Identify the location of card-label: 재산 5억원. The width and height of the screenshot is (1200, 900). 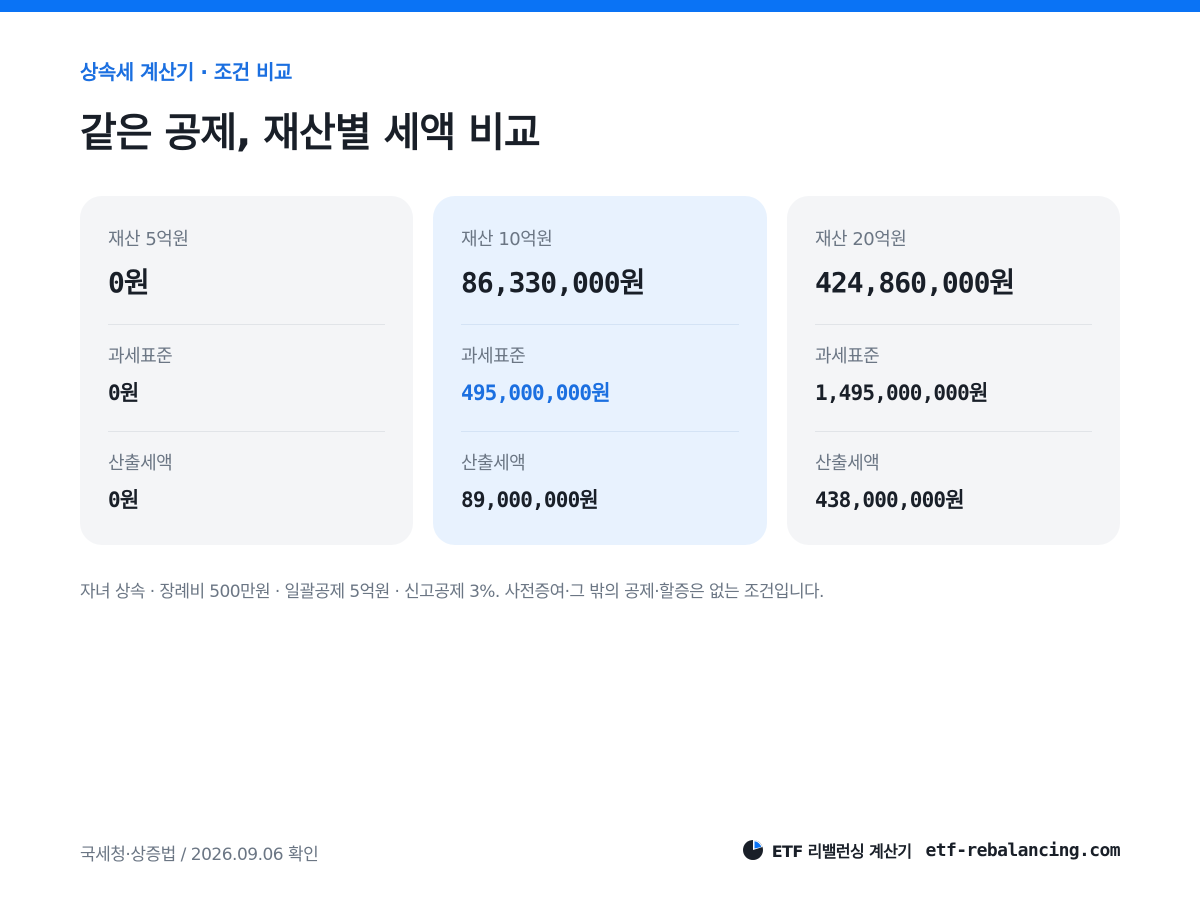
(148, 239).